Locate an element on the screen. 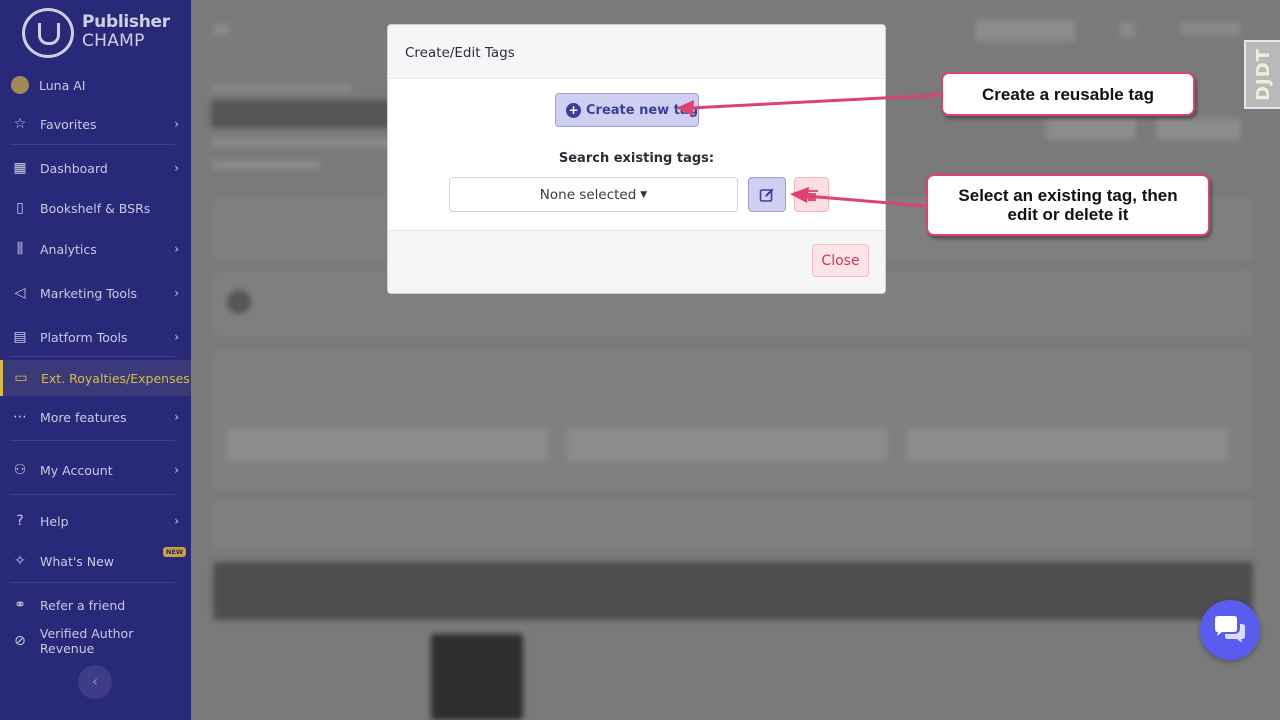 The image size is (1280, 720). chat-icon is located at coordinates (1230, 629).